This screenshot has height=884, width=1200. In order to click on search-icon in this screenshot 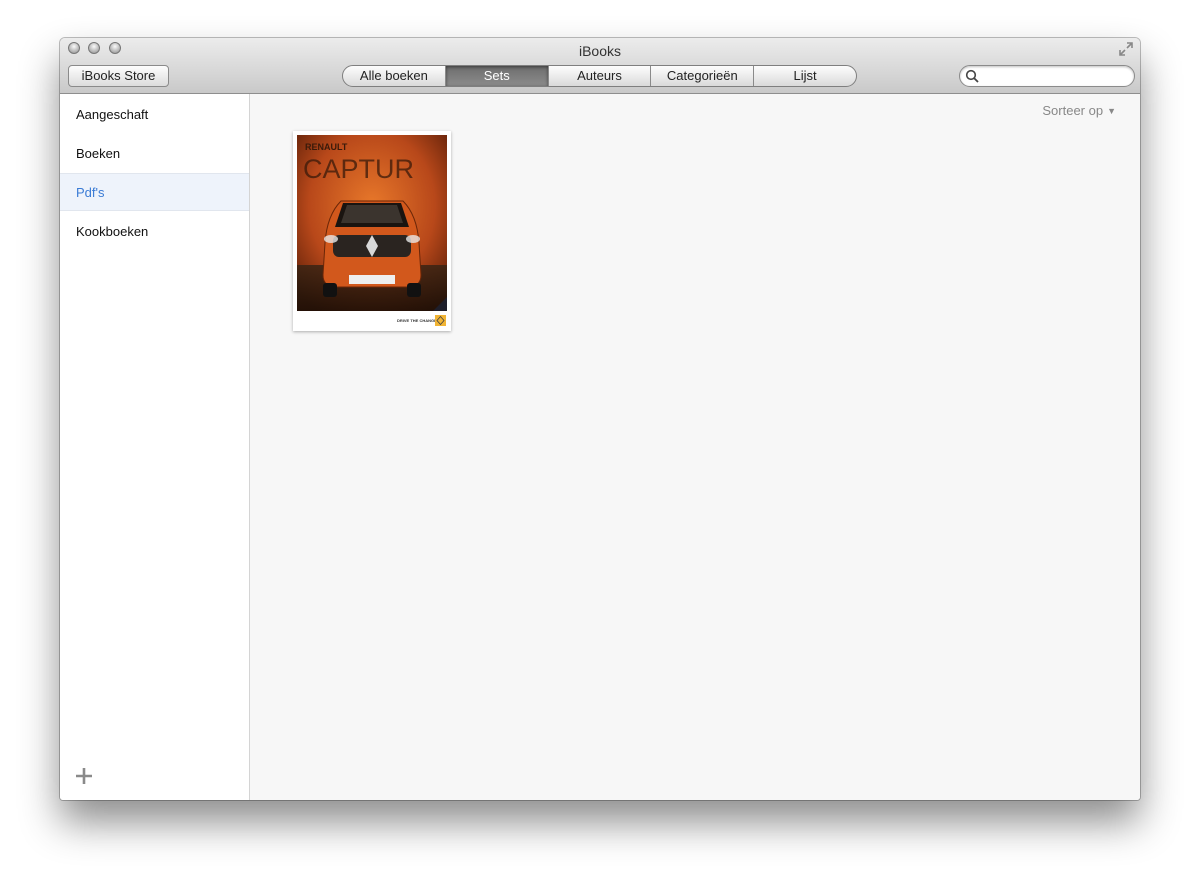, I will do `click(972, 76)`.